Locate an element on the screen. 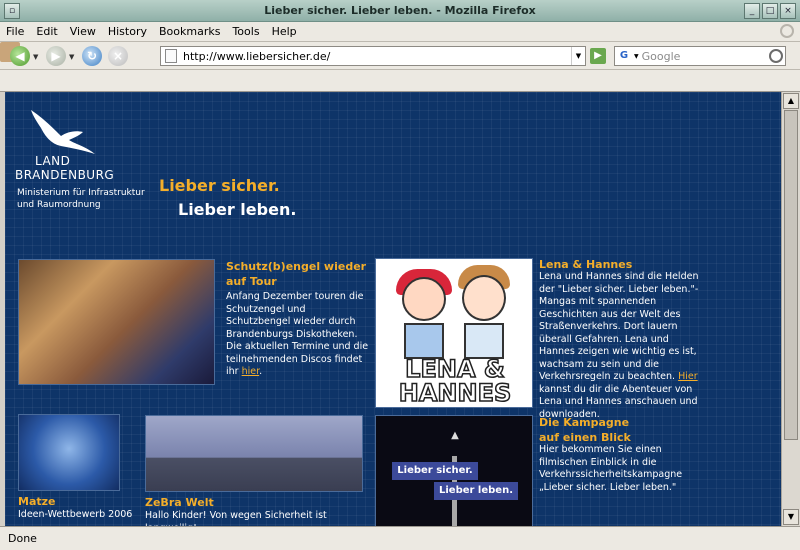 The height and width of the screenshot is (550, 800). status-text: Done is located at coordinates (22, 538).